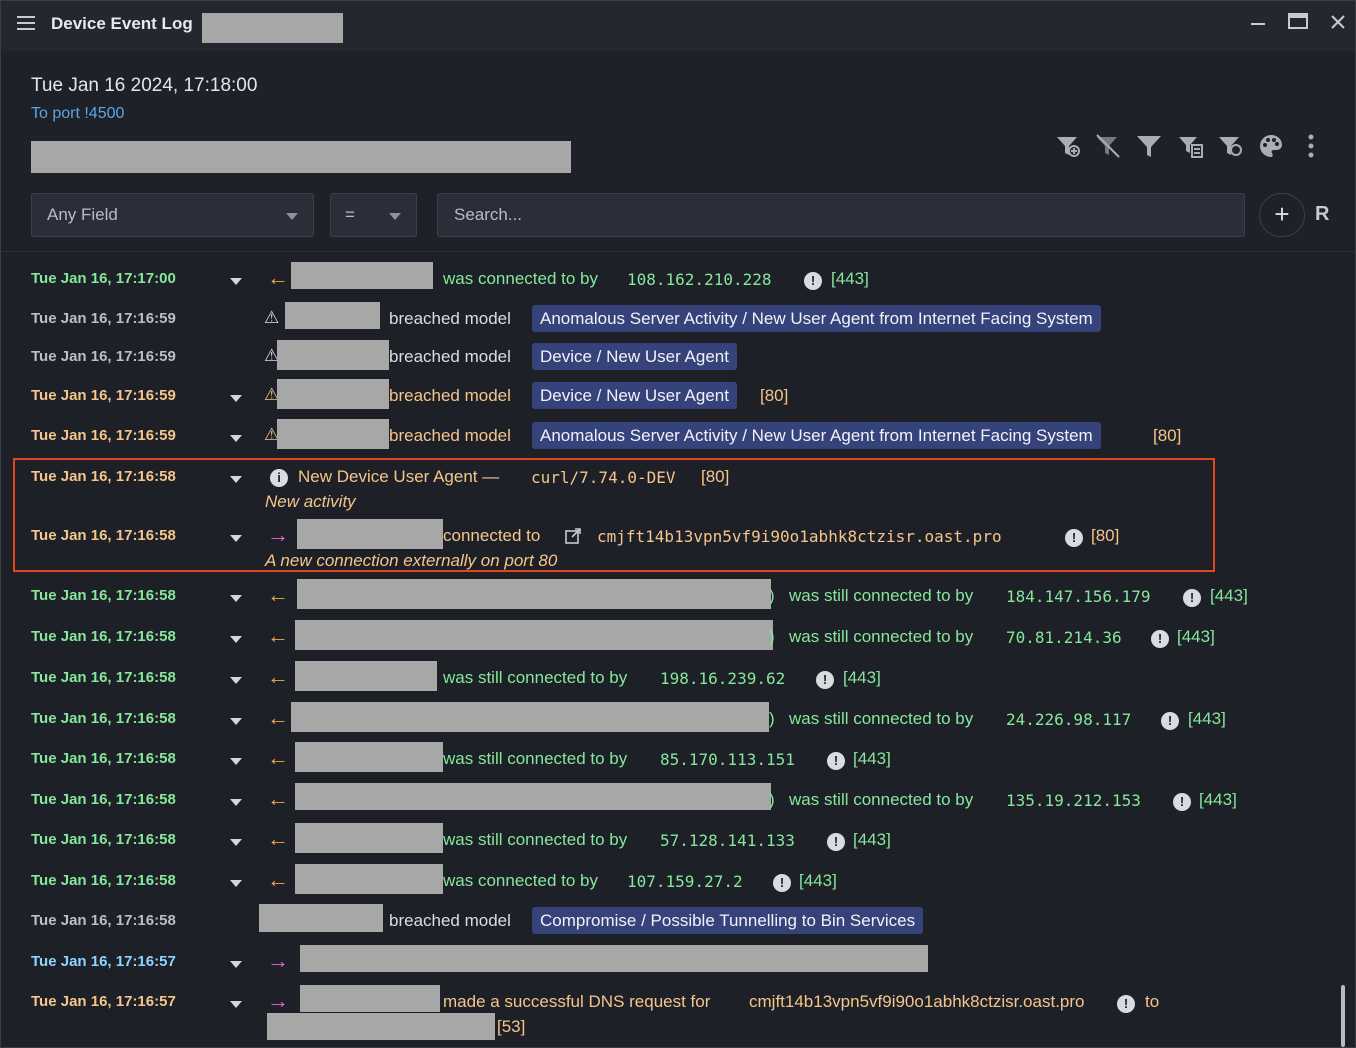  What do you see at coordinates (1314, 146) in the screenshot?
I see `more-vertical-icon` at bounding box center [1314, 146].